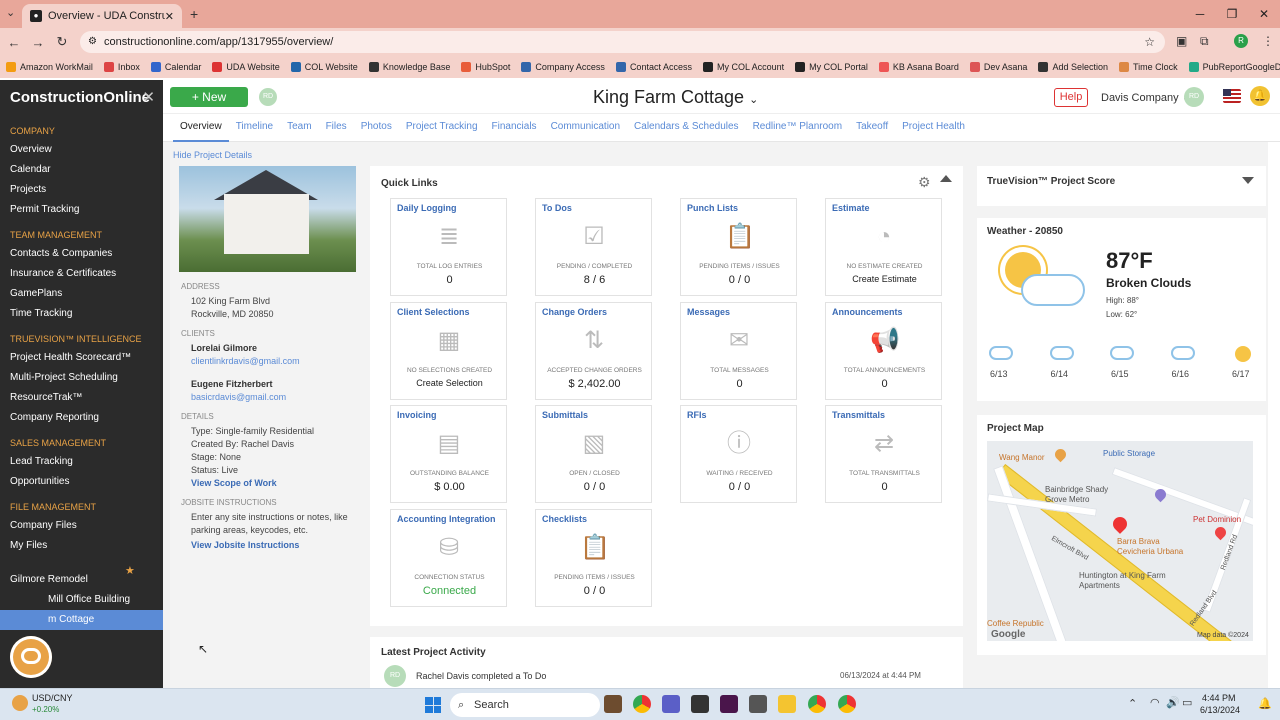  What do you see at coordinates (49, 67) in the screenshot?
I see `bookmark-item: Amazon WorkMail` at bounding box center [49, 67].